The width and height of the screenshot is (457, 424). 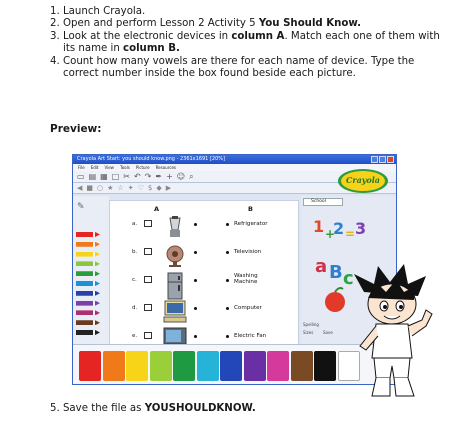 What do you see at coordinates (323, 202) in the screenshot?
I see `category-dropdown: School` at bounding box center [323, 202].